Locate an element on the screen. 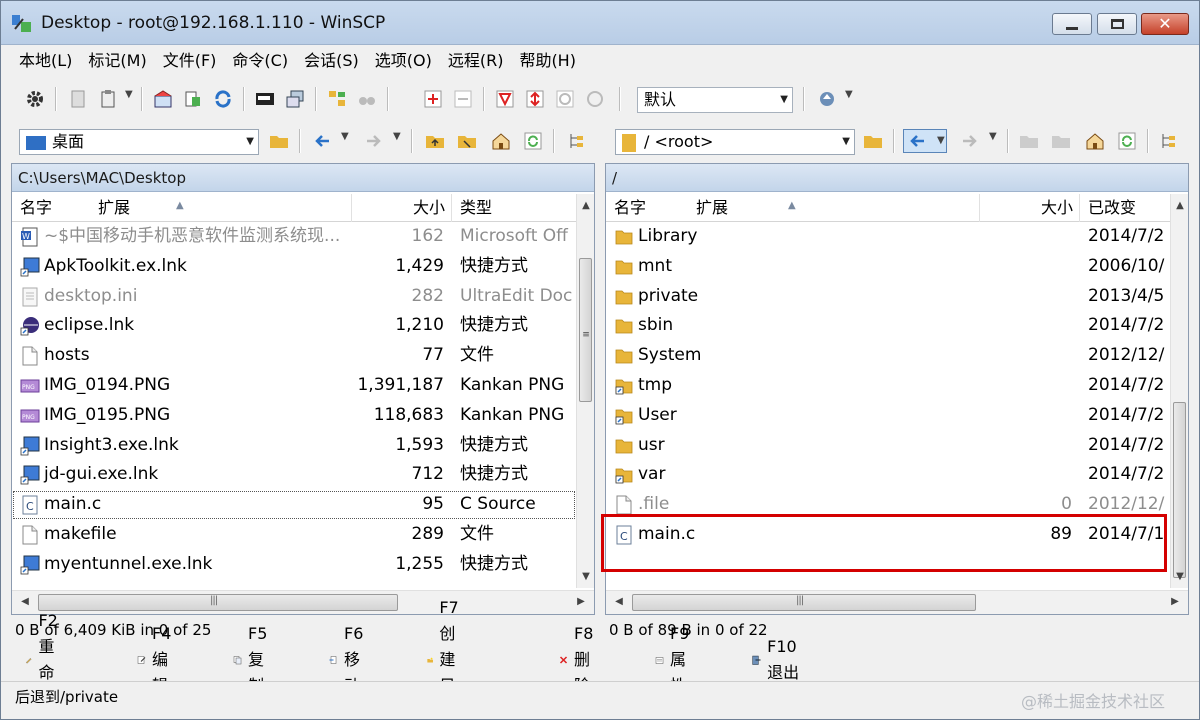  file-row: Library 2014/7/2 is located at coordinates (888, 237).